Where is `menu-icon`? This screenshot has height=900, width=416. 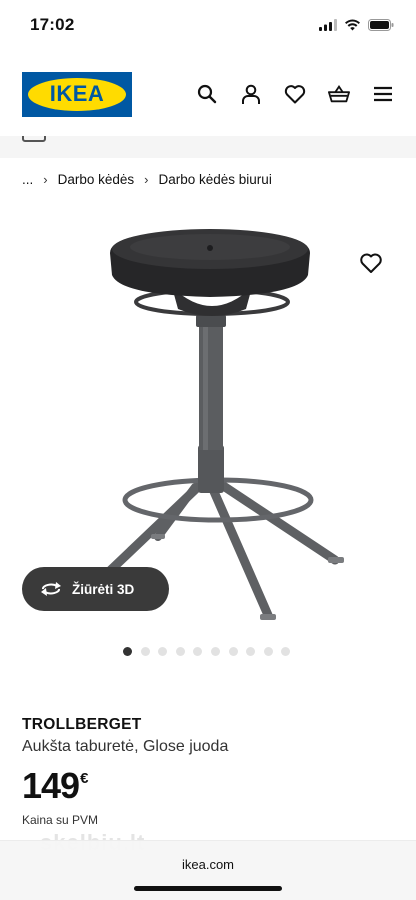 menu-icon is located at coordinates (383, 94).